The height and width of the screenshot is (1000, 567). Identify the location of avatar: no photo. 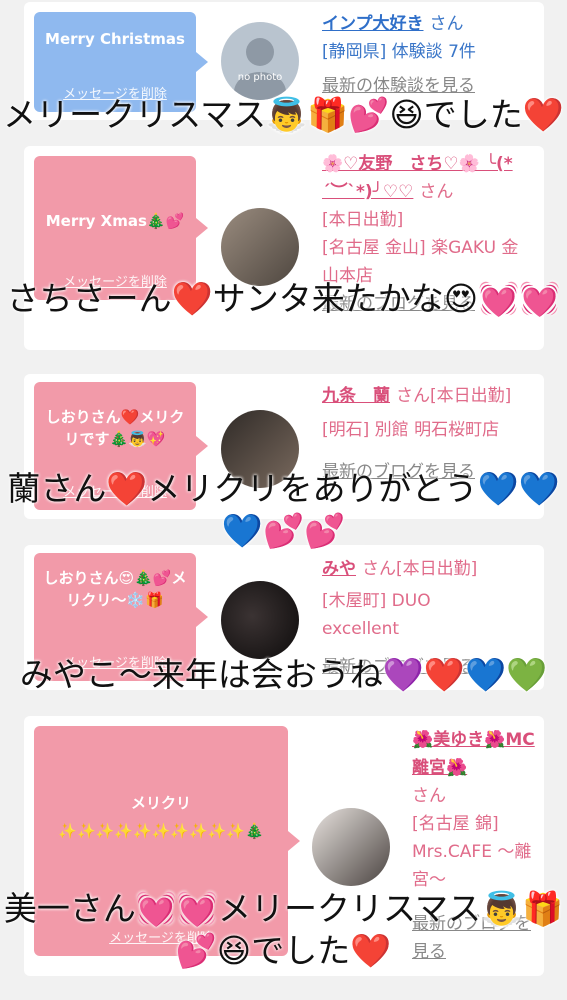
(260, 61).